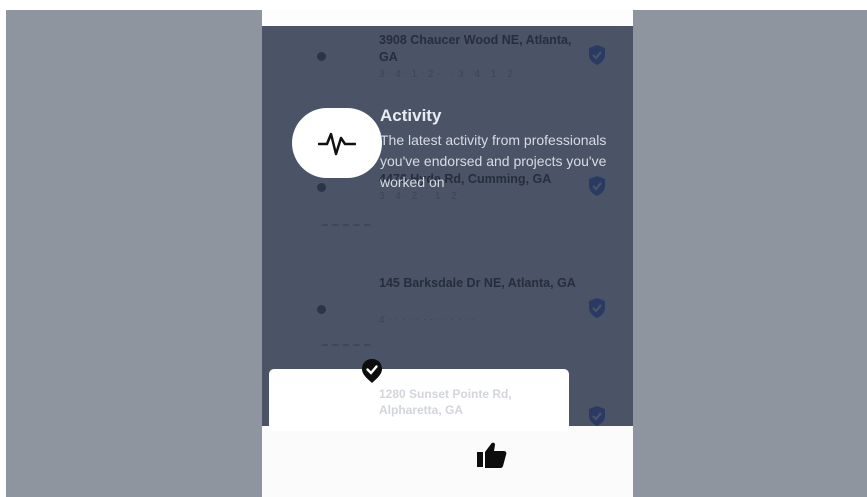 This screenshot has width=867, height=497. Describe the element at coordinates (492, 455) in the screenshot. I see `thumbs-up-icon` at that location.